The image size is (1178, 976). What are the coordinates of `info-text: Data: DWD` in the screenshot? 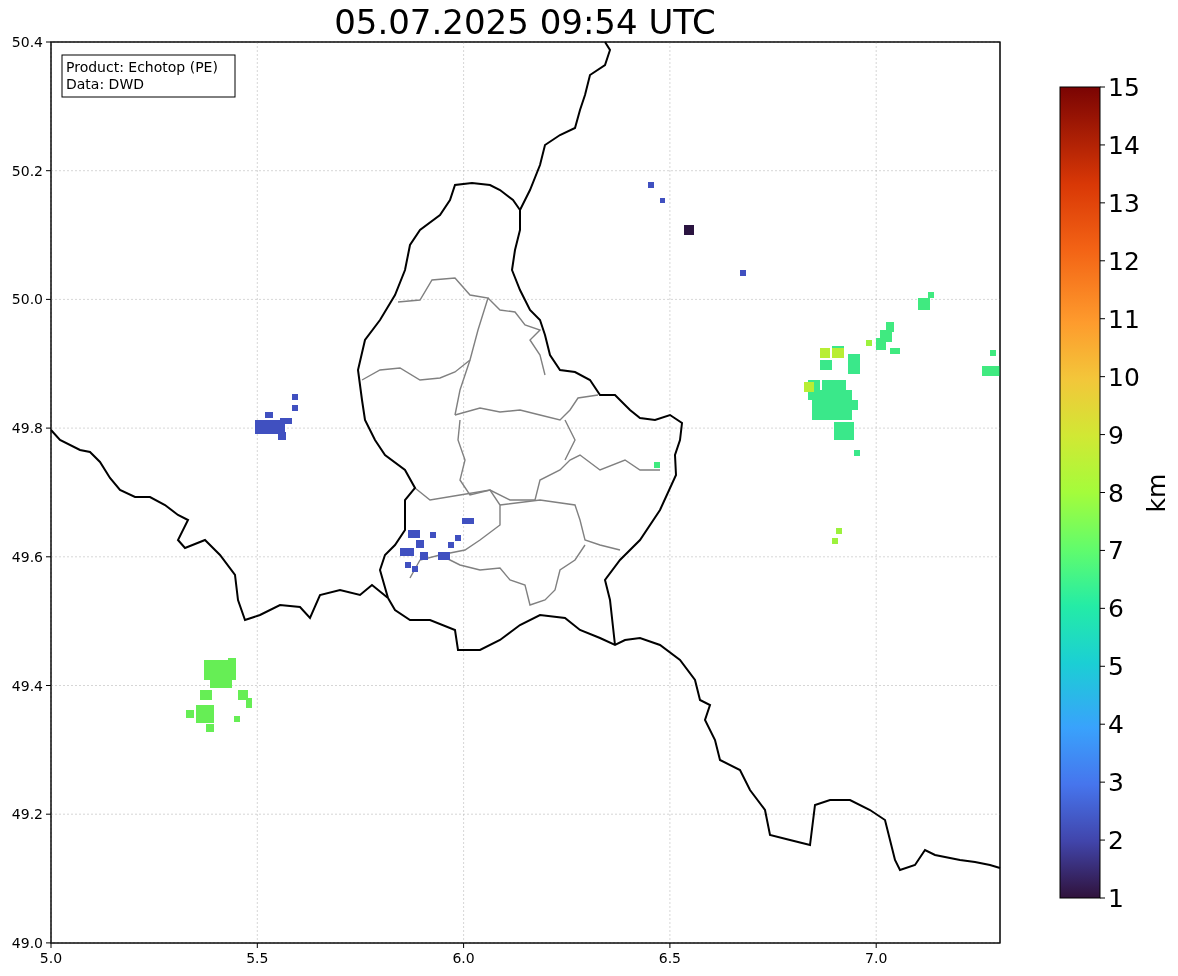 It's located at (105, 84).